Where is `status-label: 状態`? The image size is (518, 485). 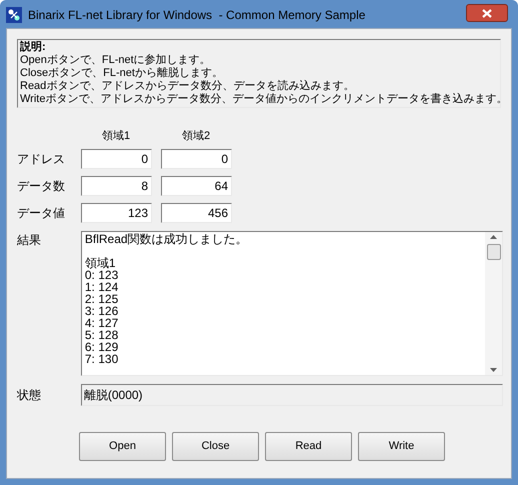 status-label: 状態 is located at coordinates (29, 395).